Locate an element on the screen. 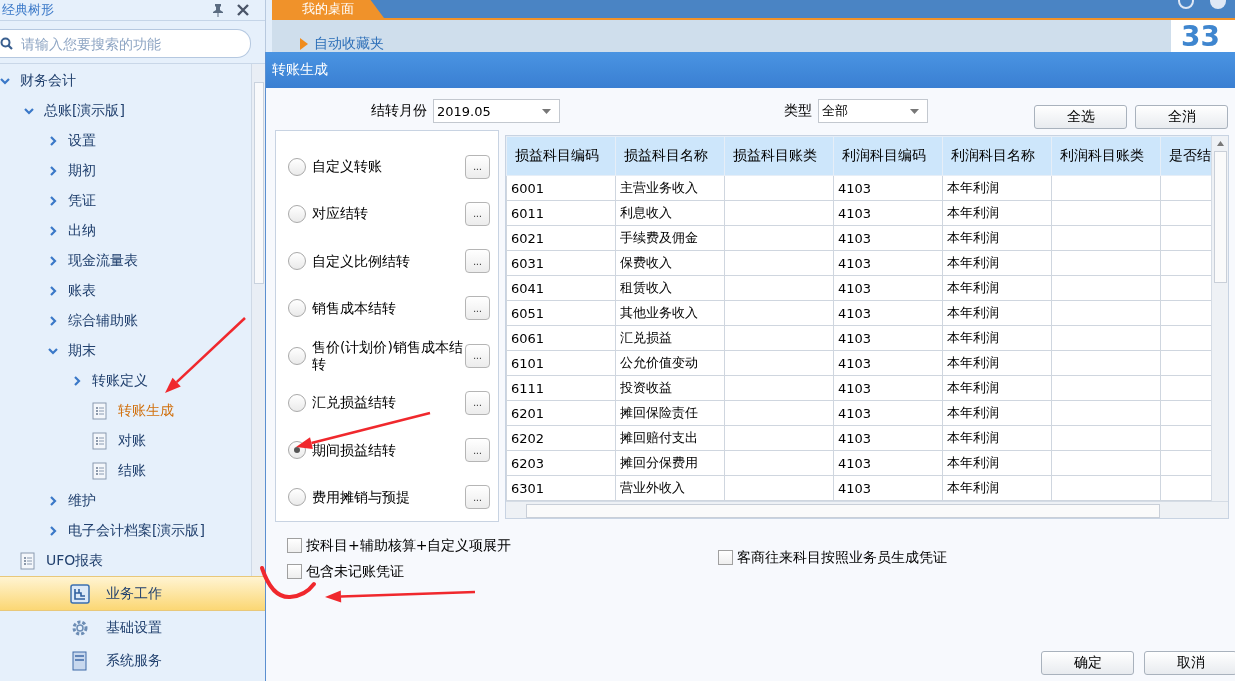  nav-item: 业务工作 is located at coordinates (132, 593).